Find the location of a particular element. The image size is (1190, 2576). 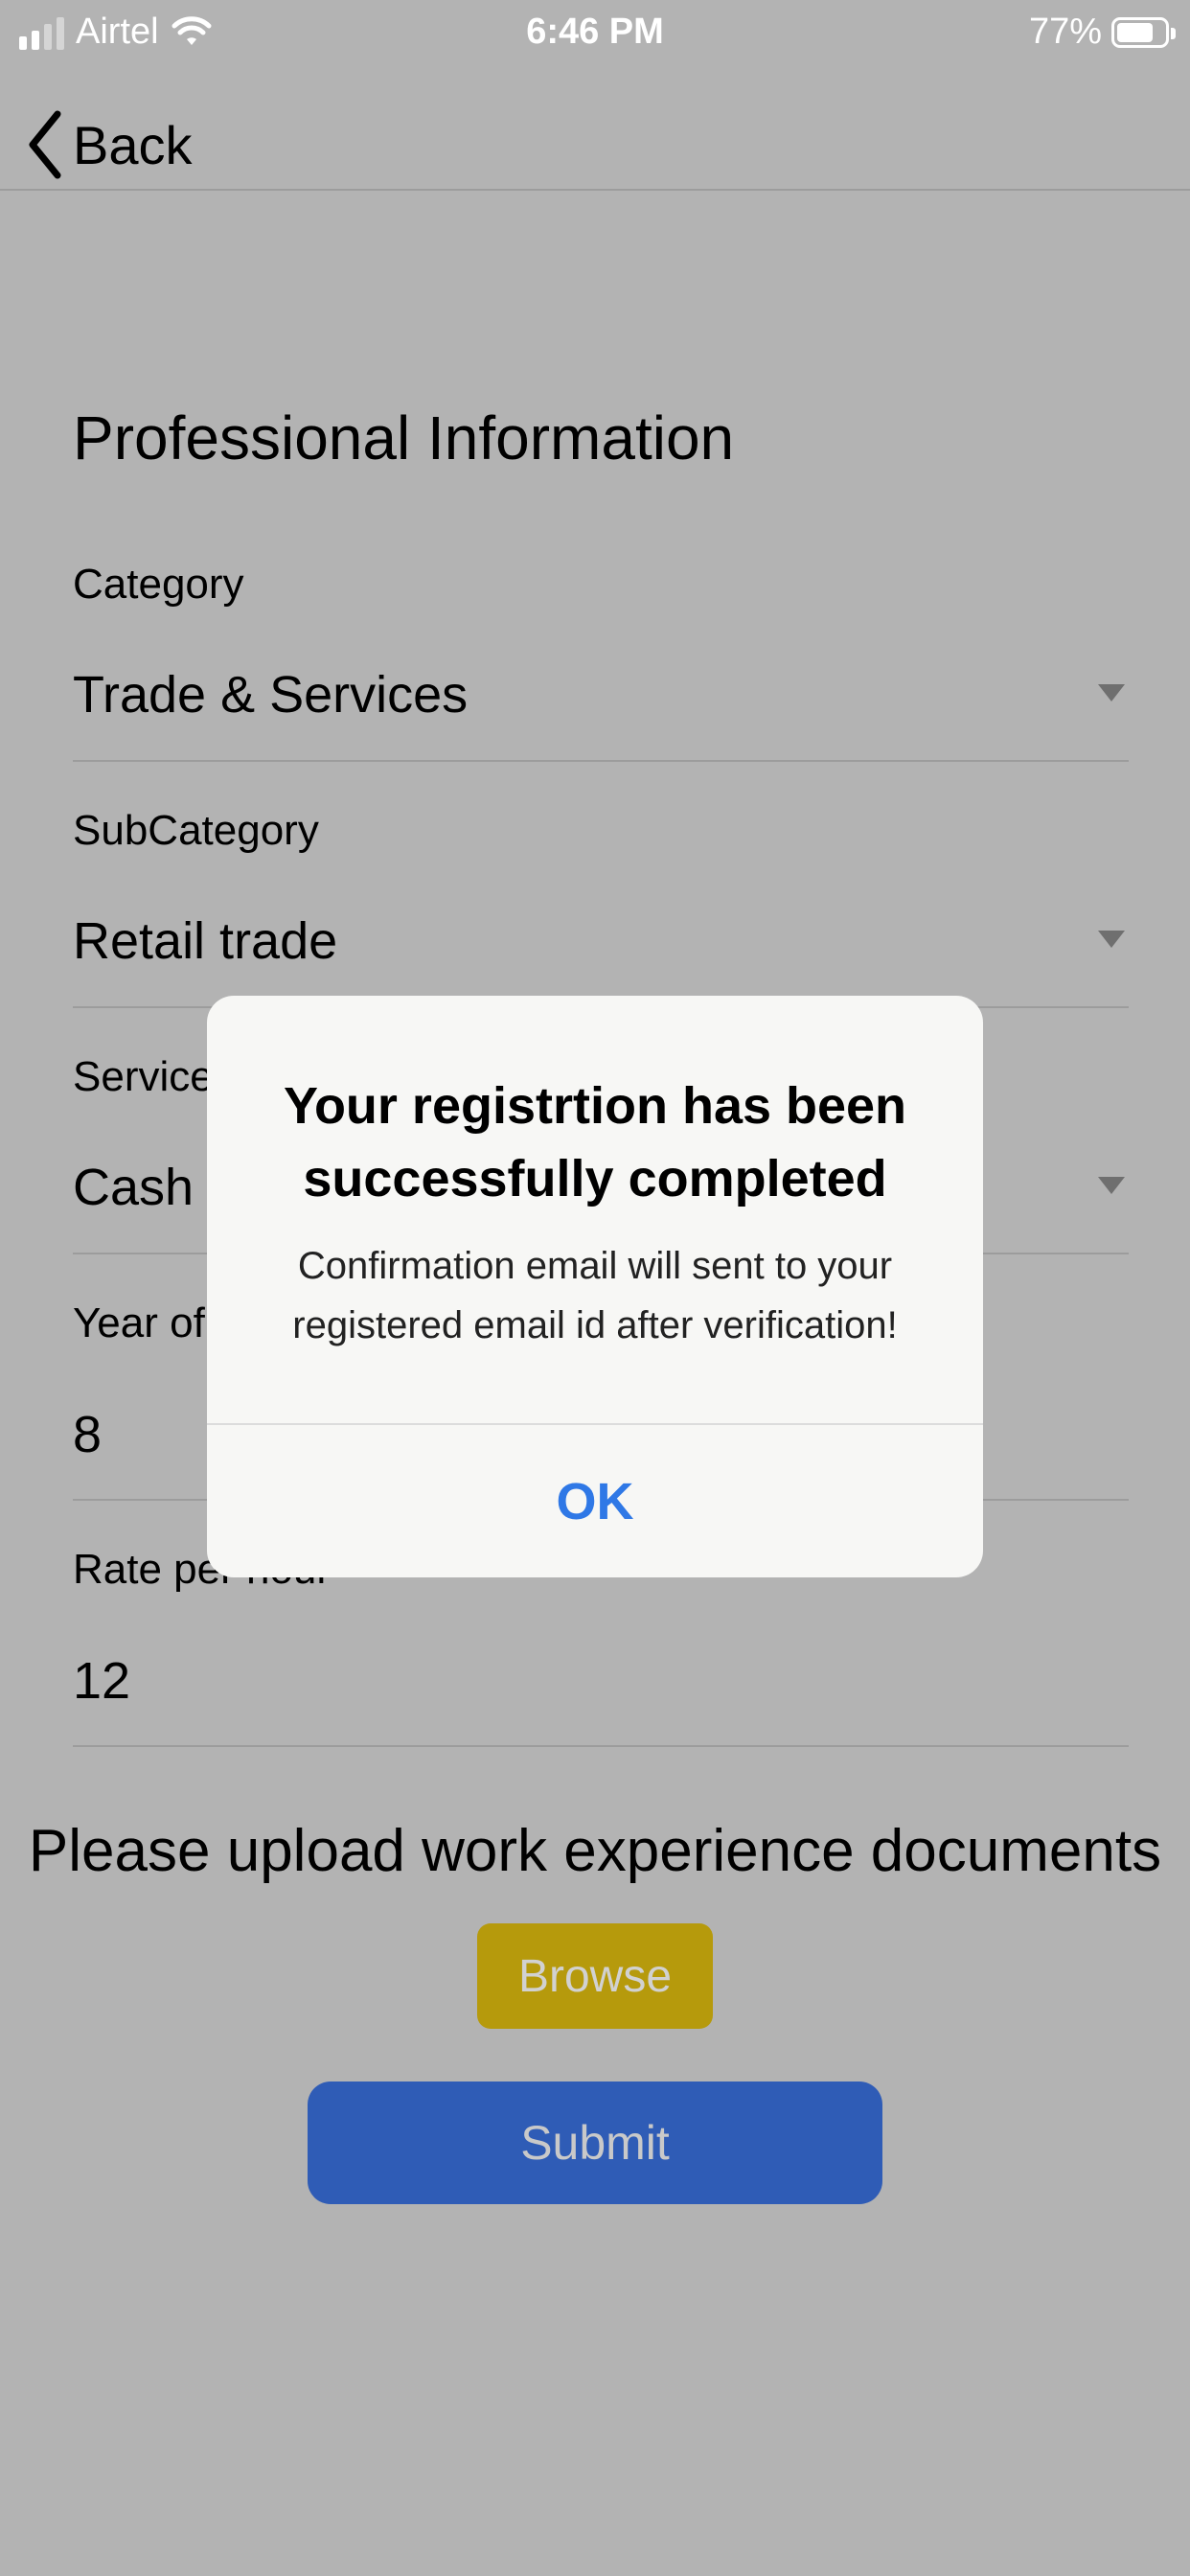

clock: 6:46 PM is located at coordinates (595, 32).